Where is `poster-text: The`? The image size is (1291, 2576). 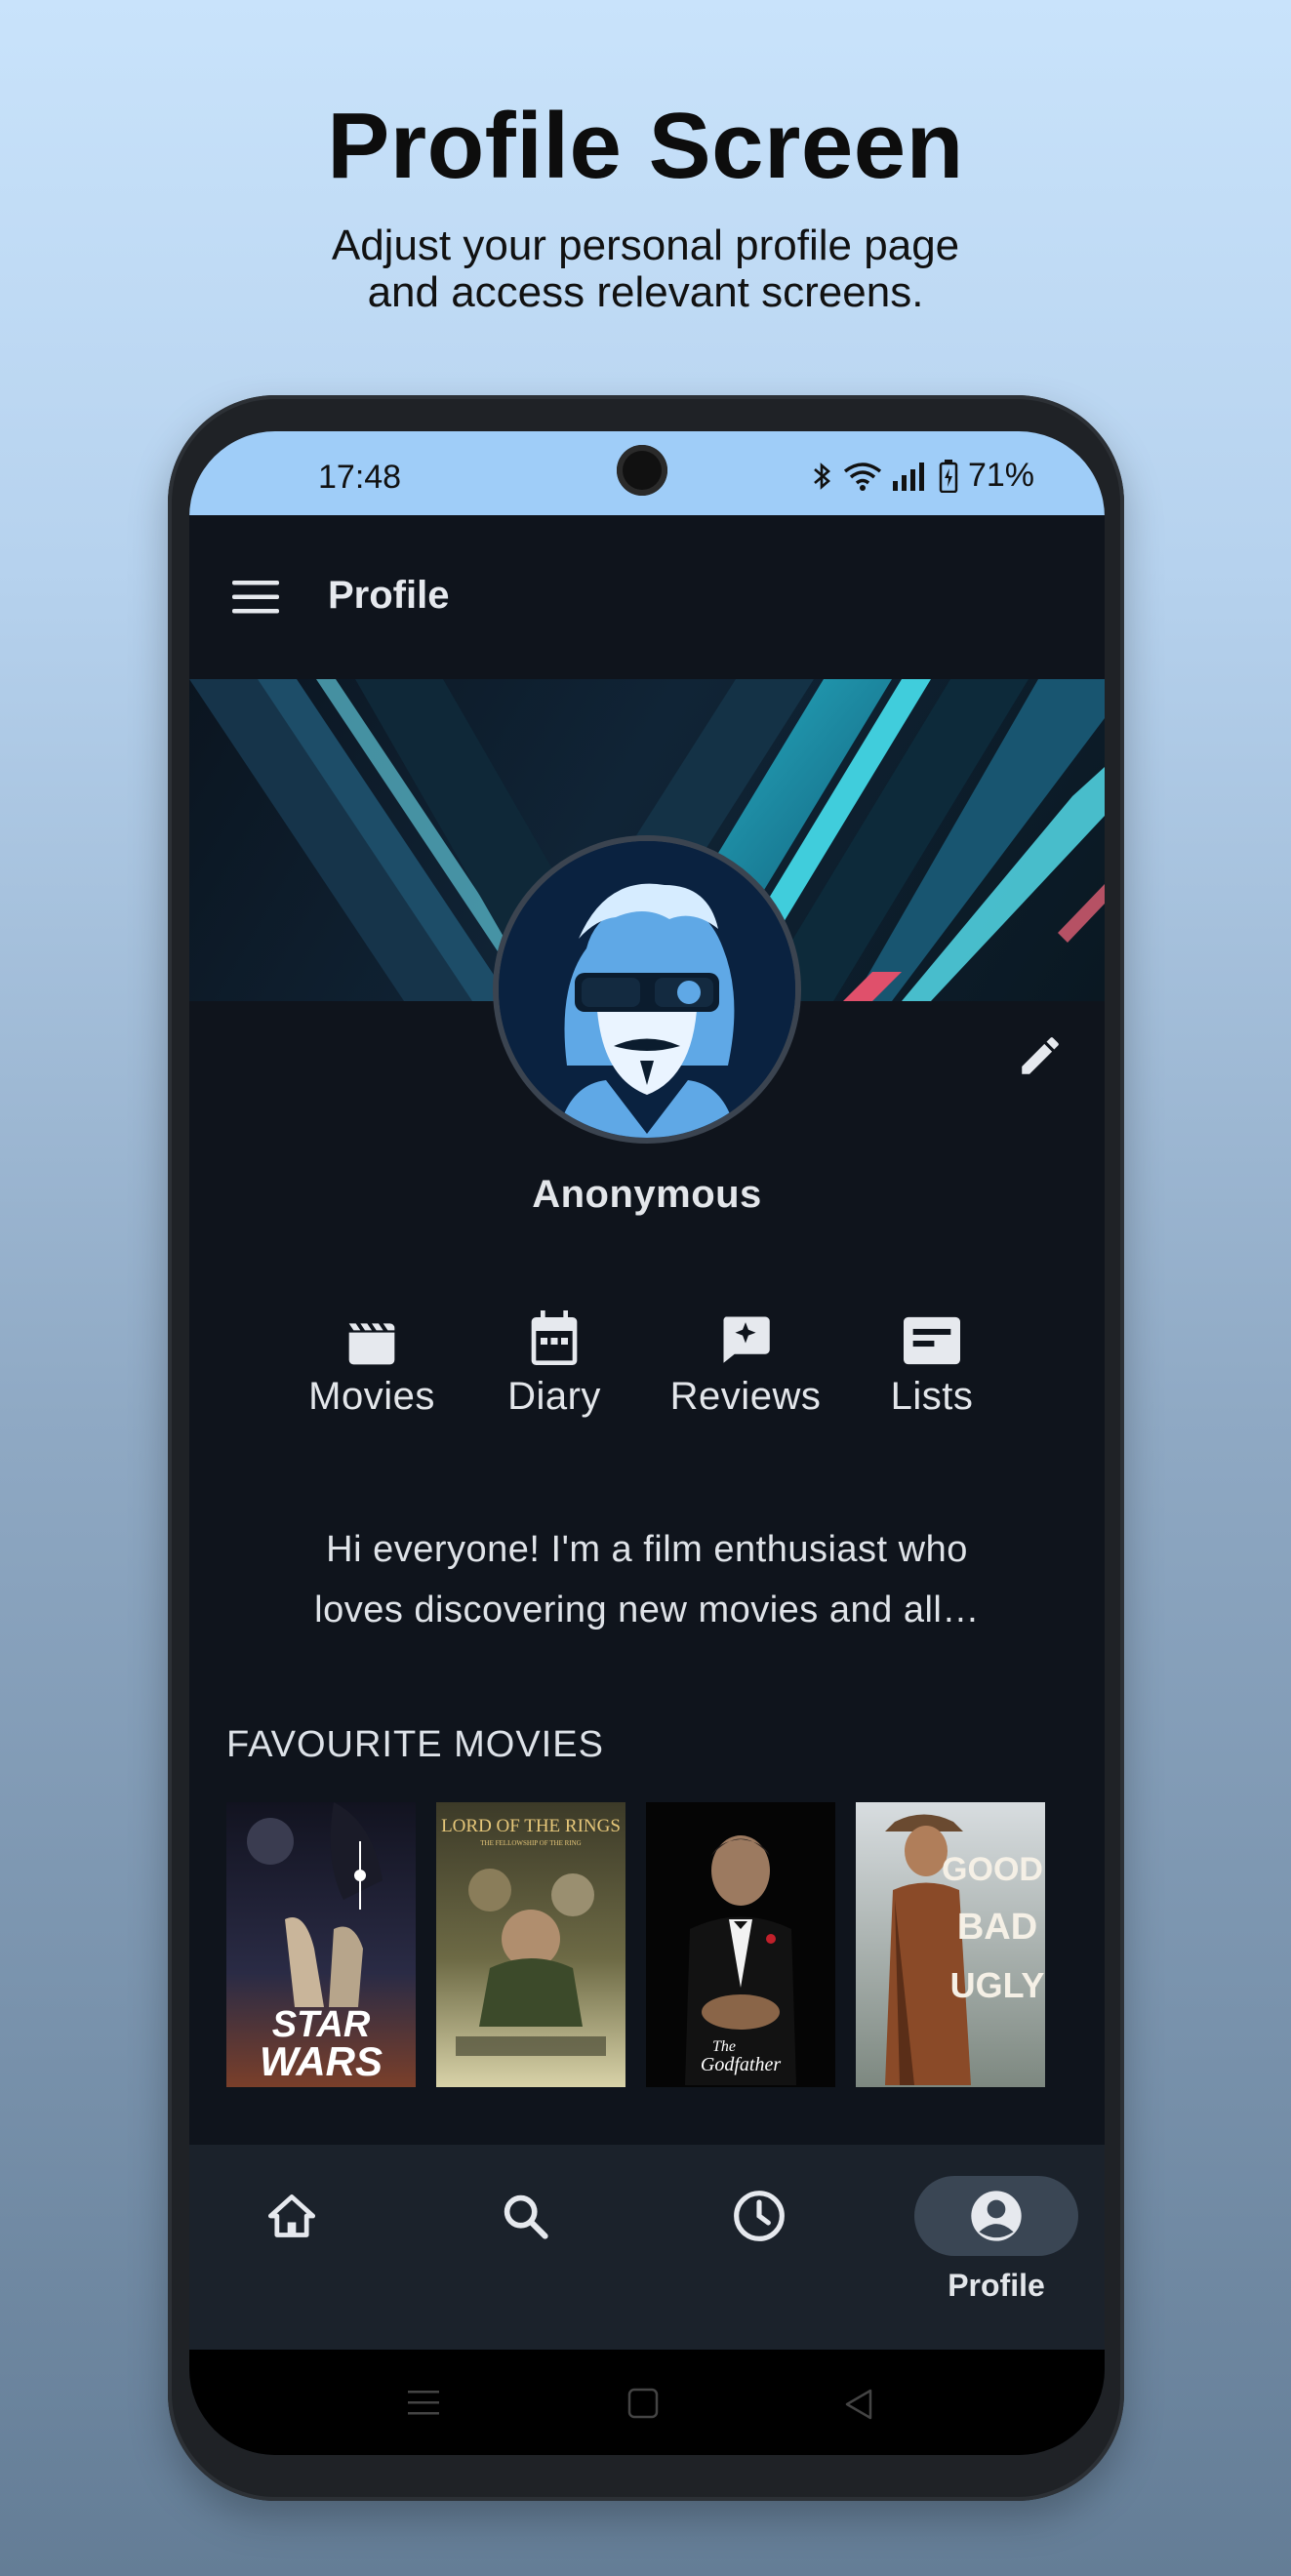 poster-text: The is located at coordinates (724, 2046).